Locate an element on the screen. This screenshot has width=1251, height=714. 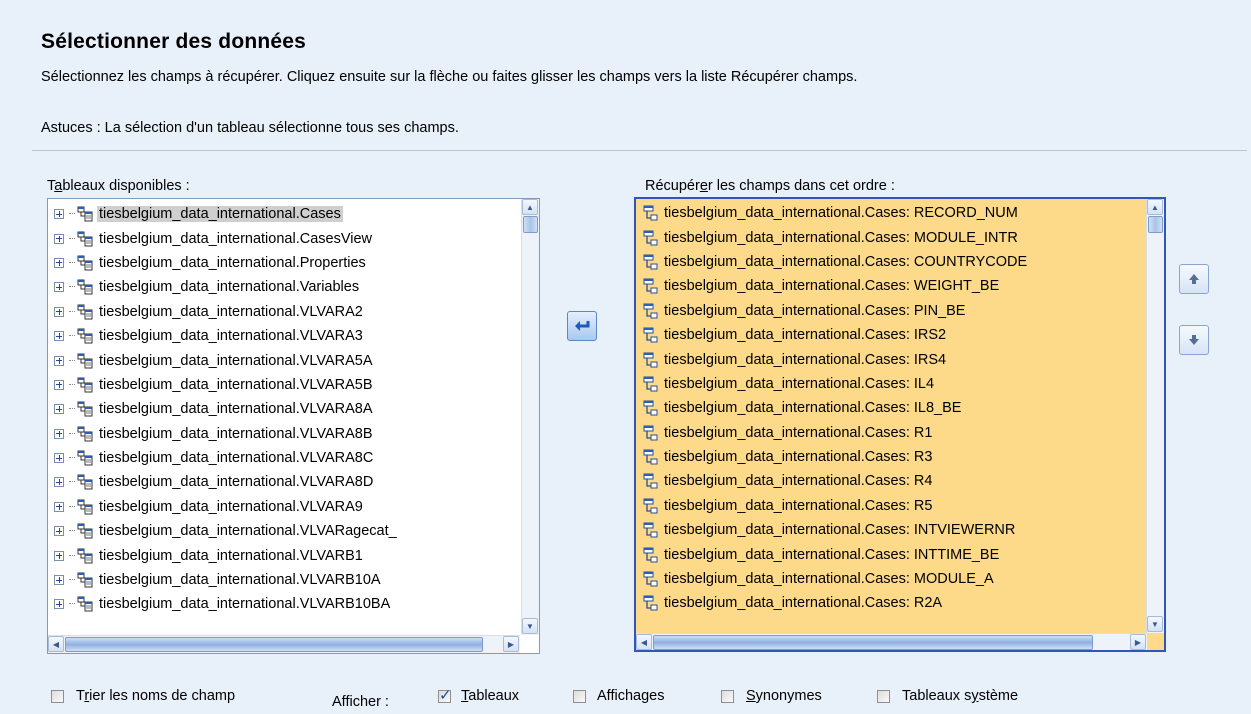
table-row: tiesbelgium_data_international.VLVARA3 is located at coordinates (222, 336).